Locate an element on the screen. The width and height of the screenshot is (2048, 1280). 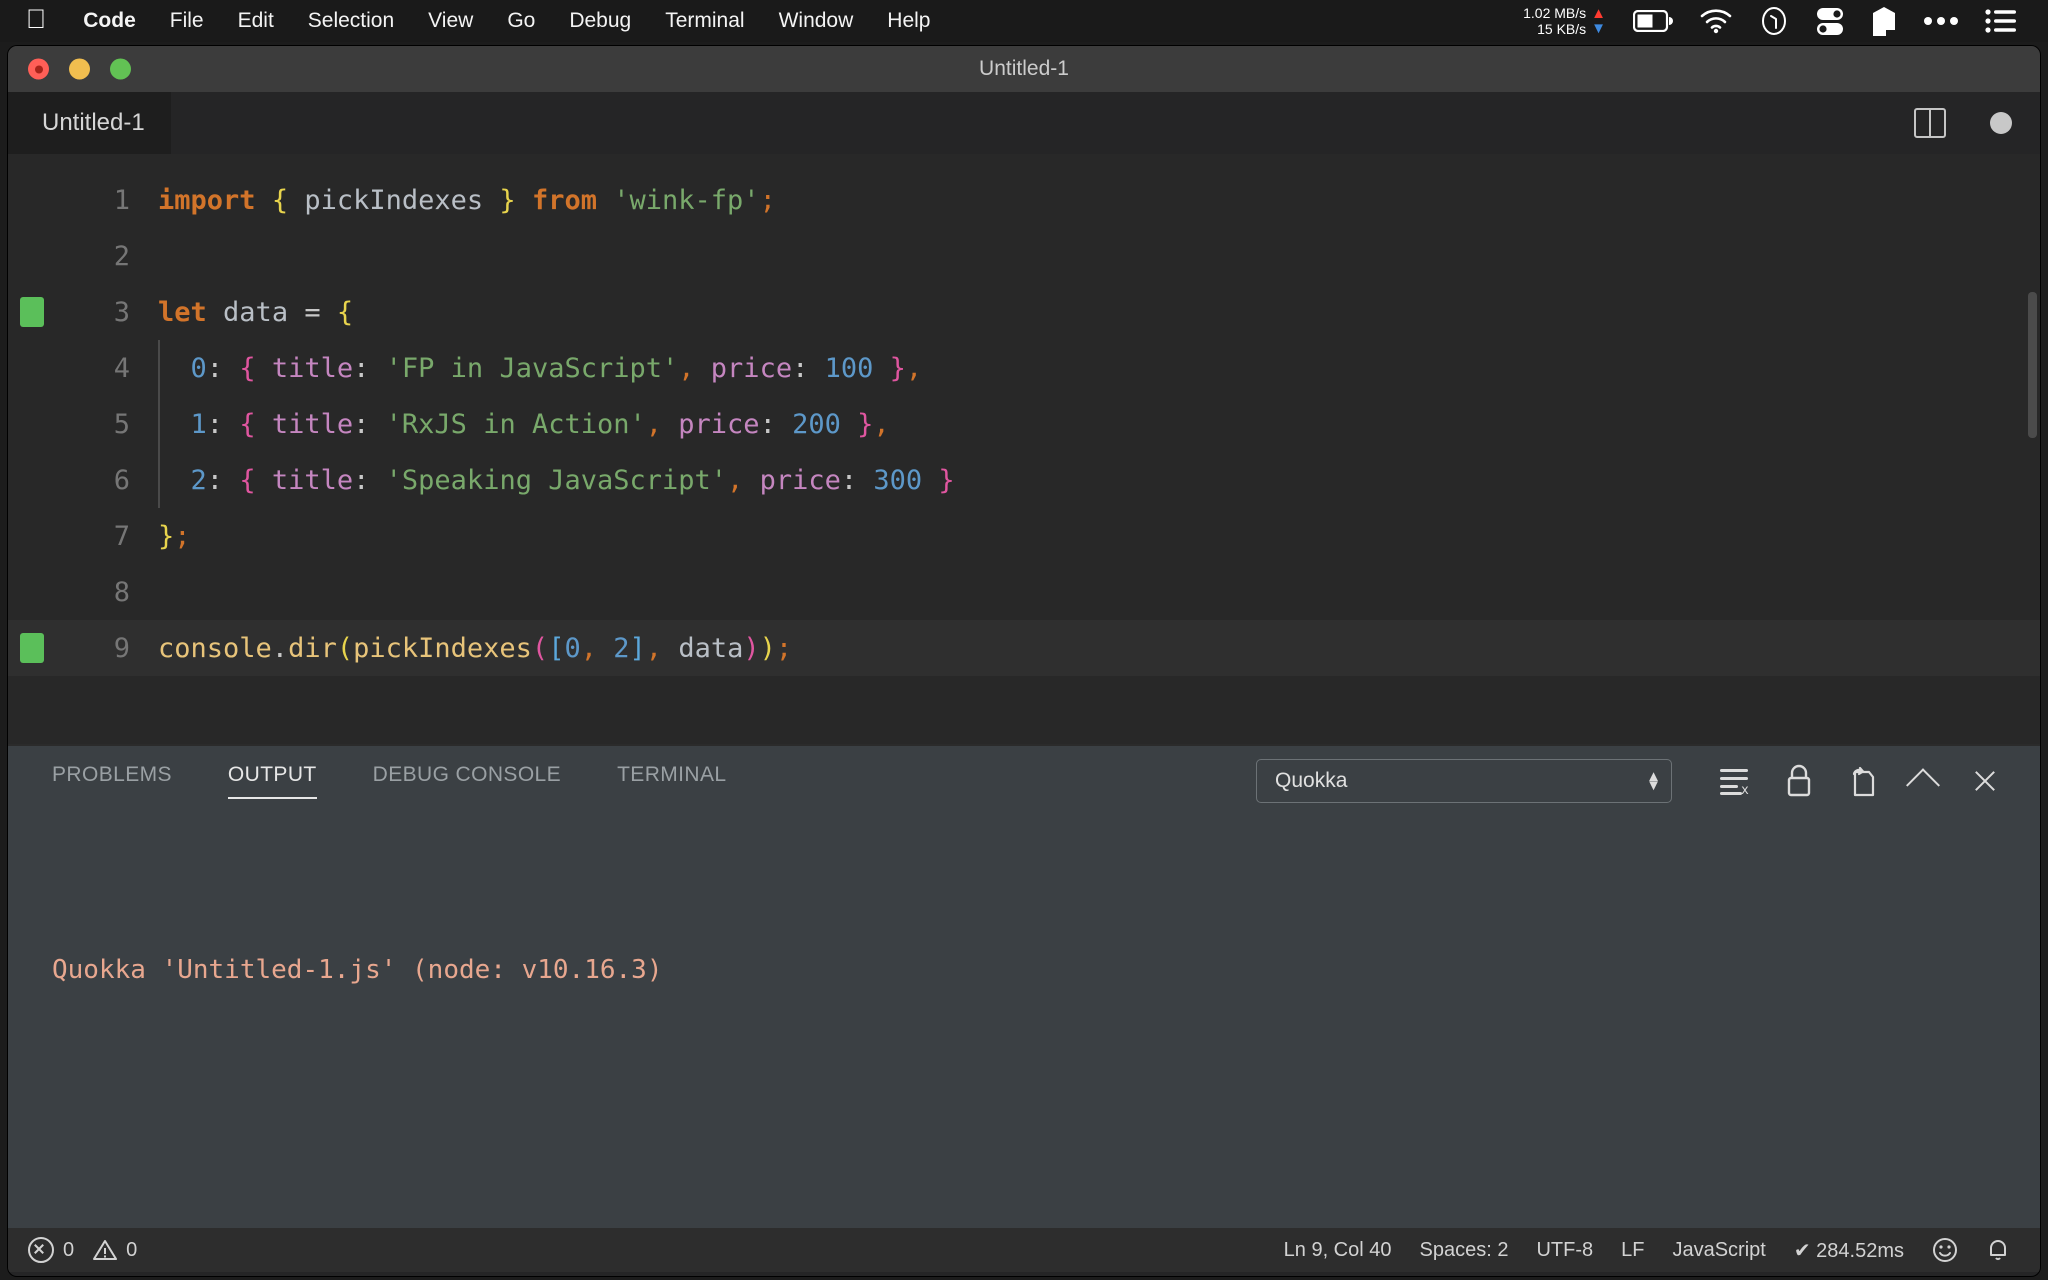
network-speed-indicator: 1.02 MB/s 15 KB/s ▲ ▼ is located at coordinates (1564, 21).